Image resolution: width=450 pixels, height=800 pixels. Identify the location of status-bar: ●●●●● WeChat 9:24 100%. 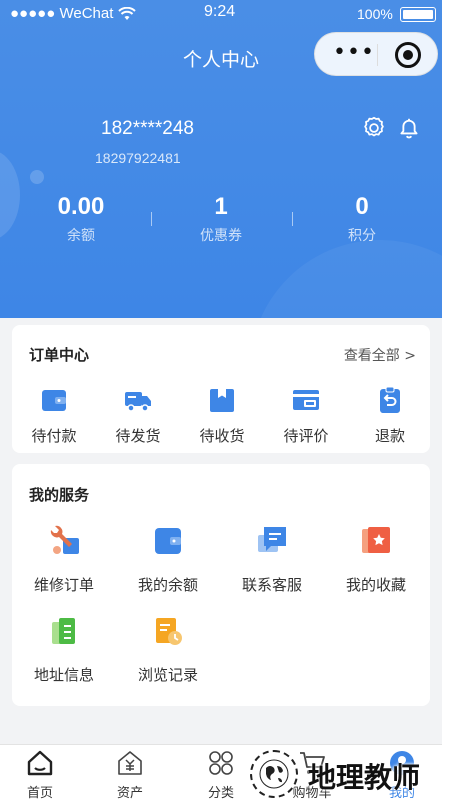
(221, 14).